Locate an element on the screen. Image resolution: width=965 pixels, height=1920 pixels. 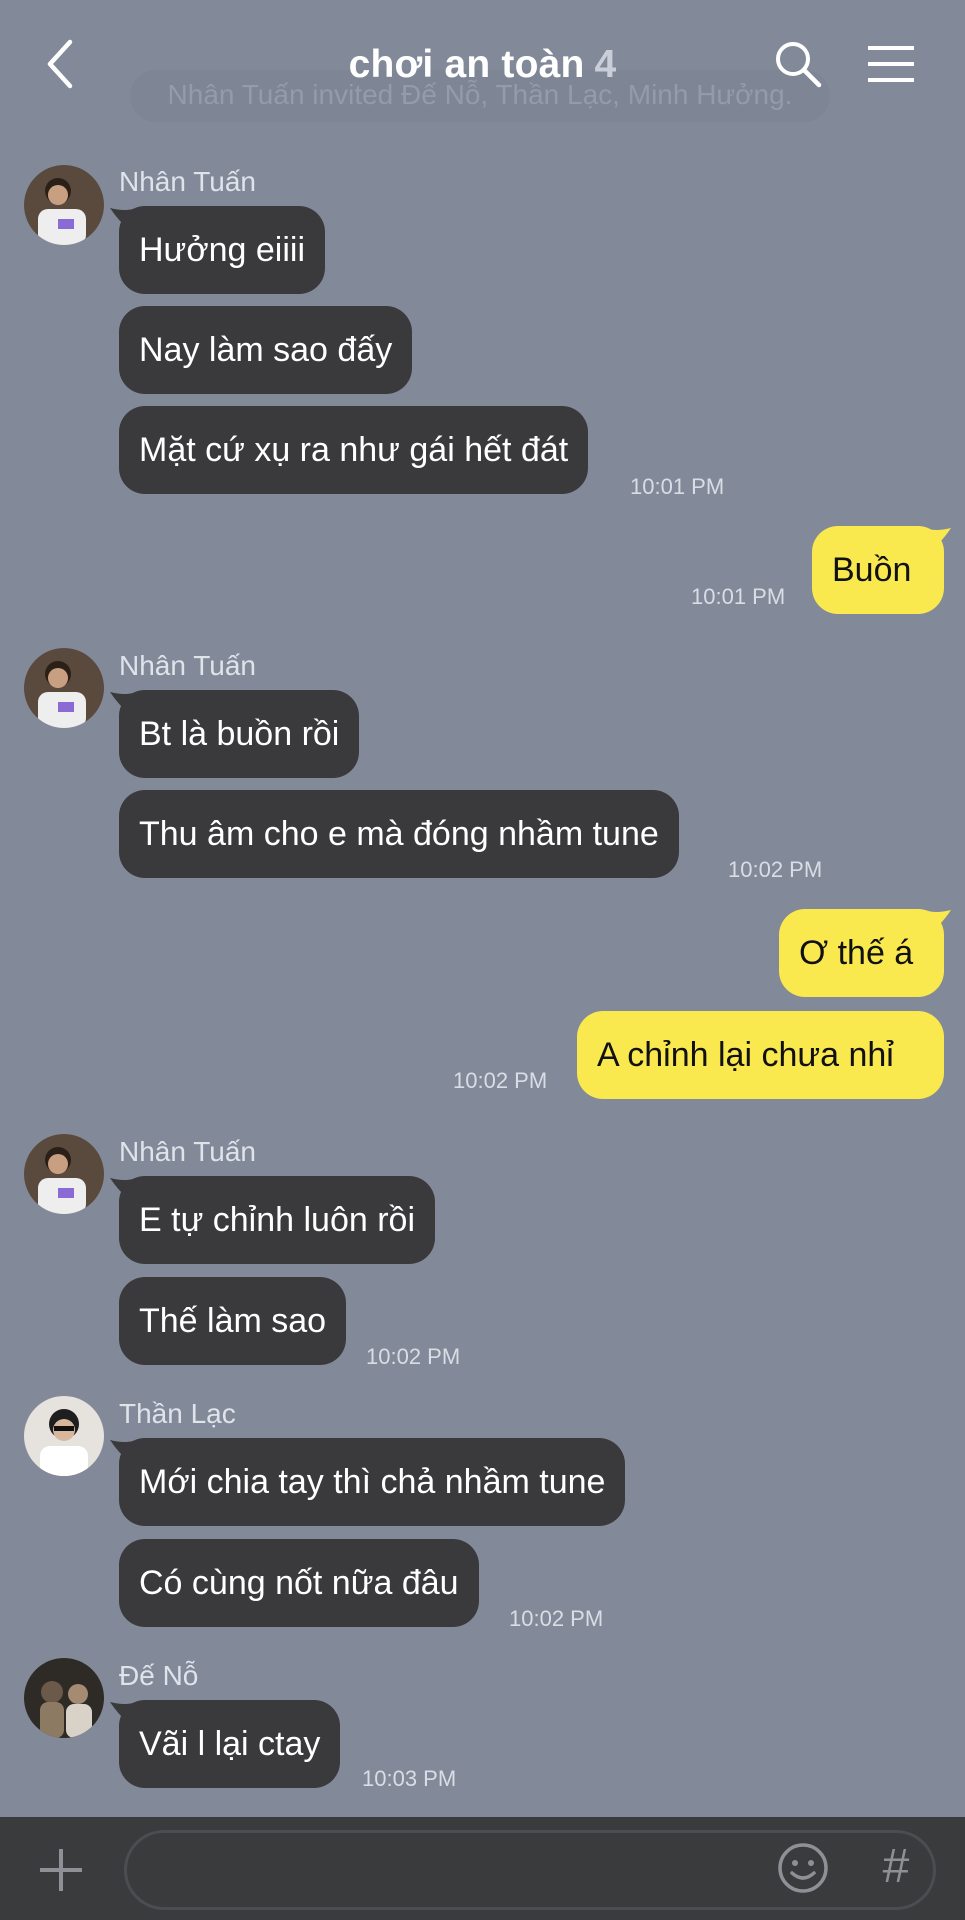
member-count: 4 is located at coordinates (605, 64).